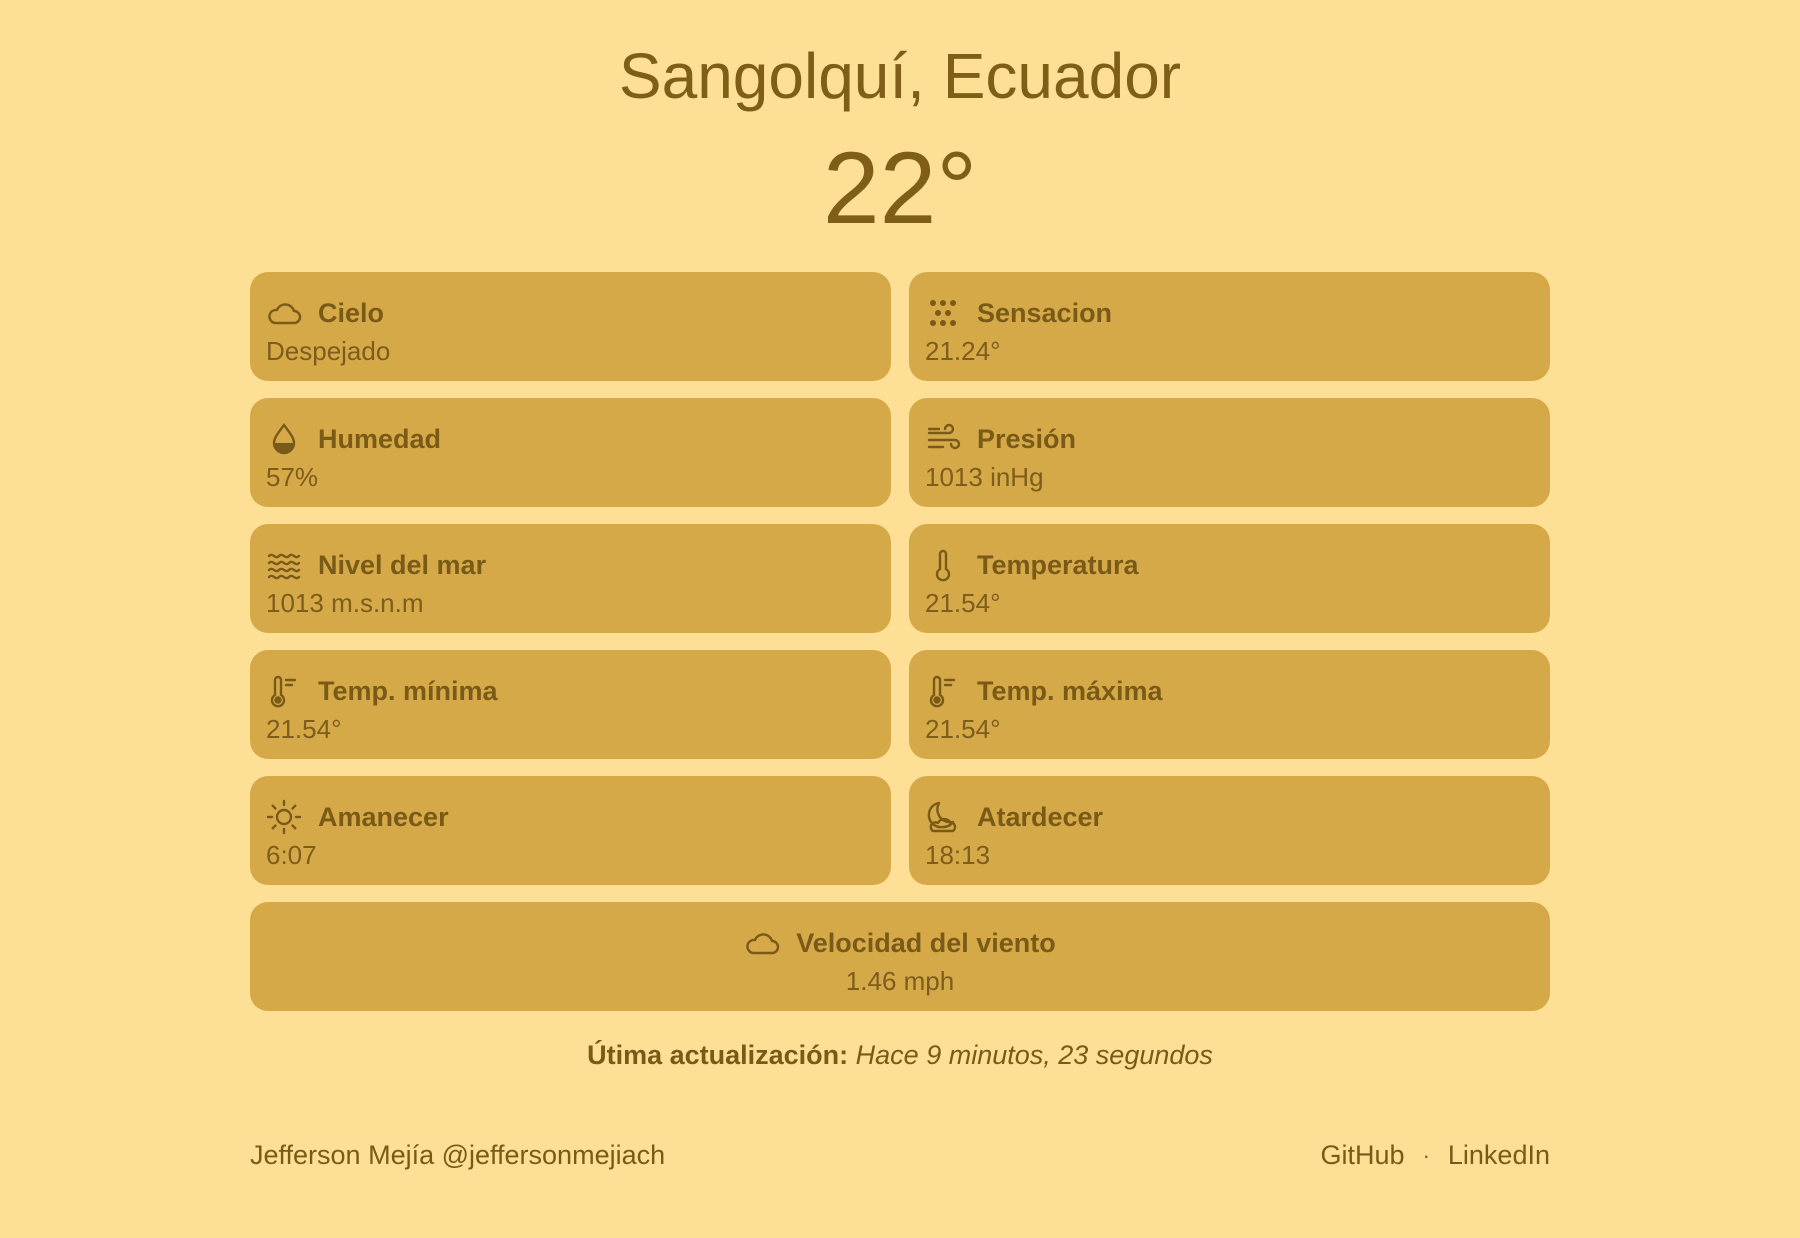  Describe the element at coordinates (1040, 816) in the screenshot. I see `card-title: Atardecer` at that location.